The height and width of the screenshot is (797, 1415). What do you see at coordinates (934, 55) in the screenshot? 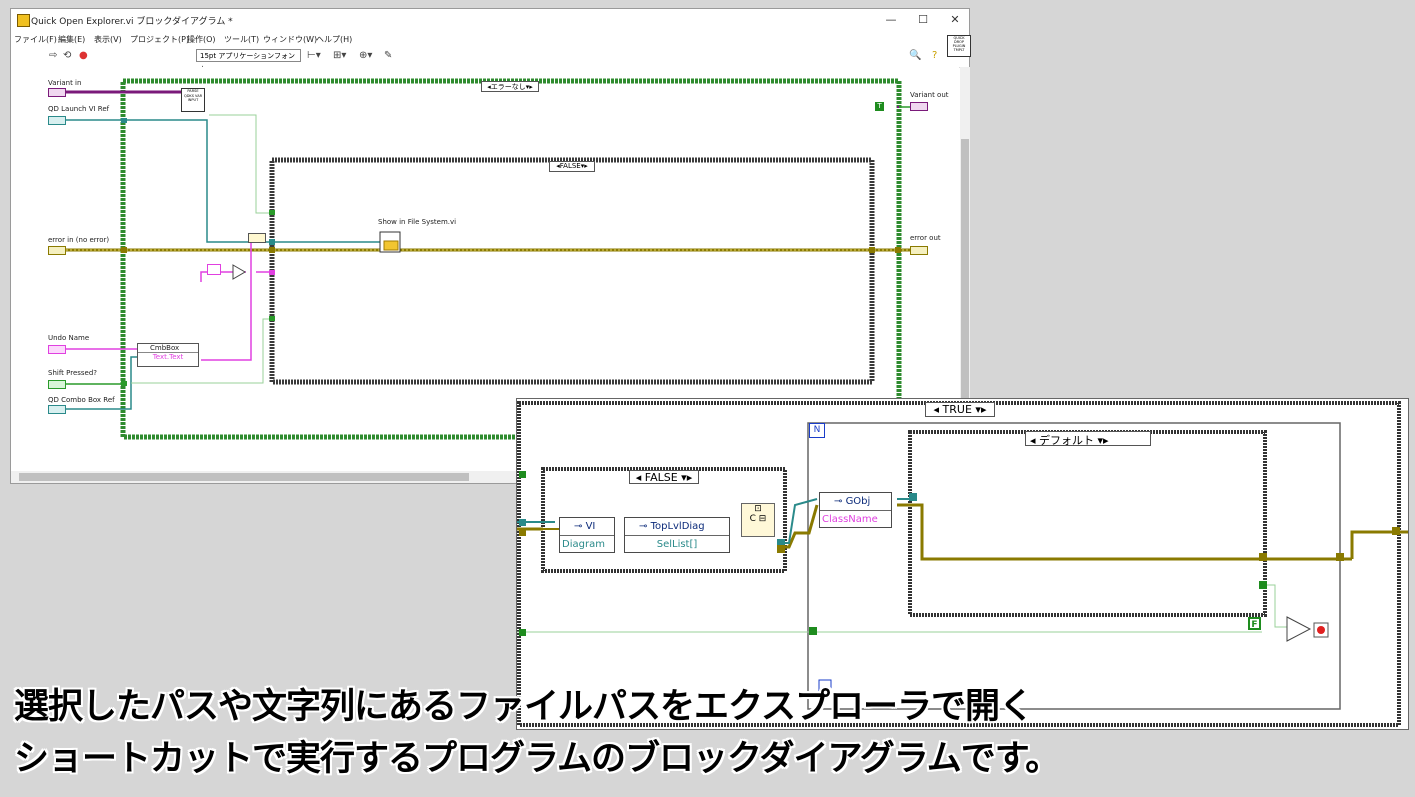
I see `help-icon: ?` at bounding box center [934, 55].